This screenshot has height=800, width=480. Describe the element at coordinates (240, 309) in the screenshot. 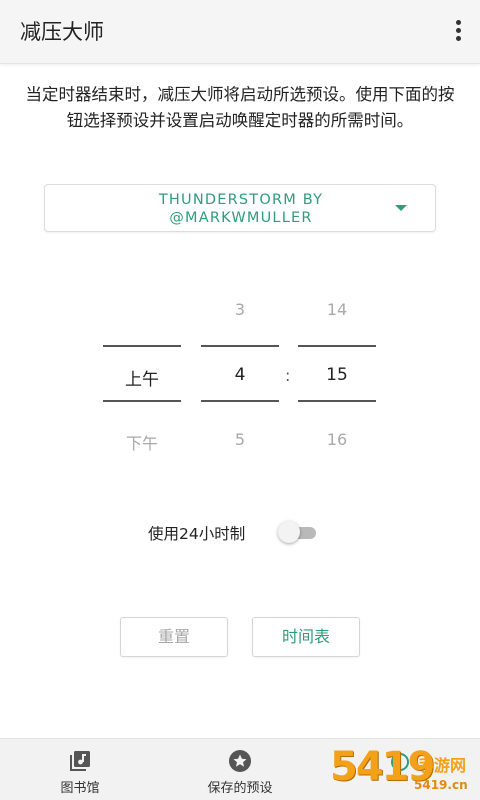

I see `hour-prev-value: 3` at that location.